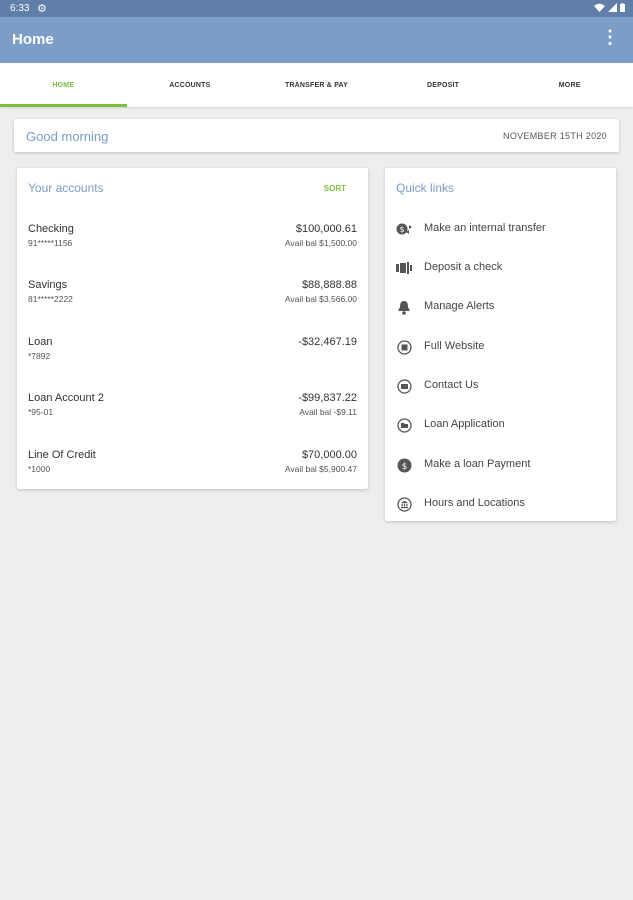 This screenshot has width=633, height=900. What do you see at coordinates (320, 469) in the screenshot?
I see `account-available-balance: Avail bal $5,900.47` at bounding box center [320, 469].